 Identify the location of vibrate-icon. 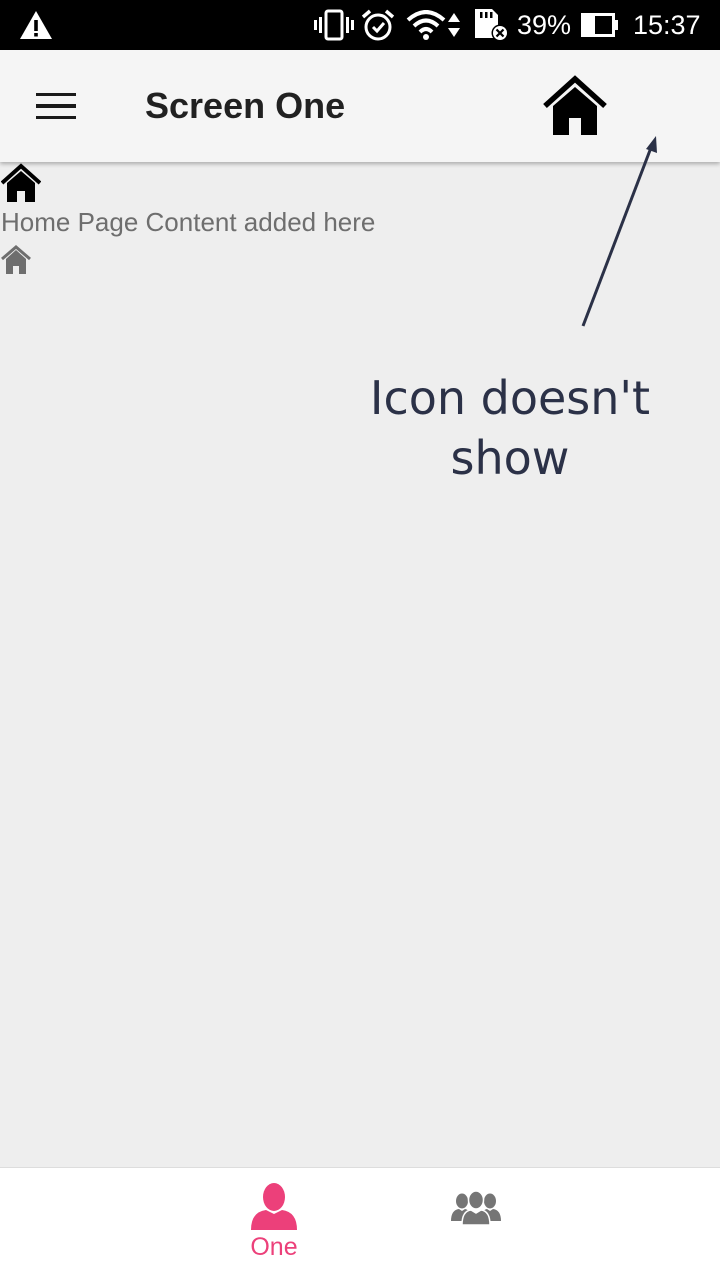
(334, 25).